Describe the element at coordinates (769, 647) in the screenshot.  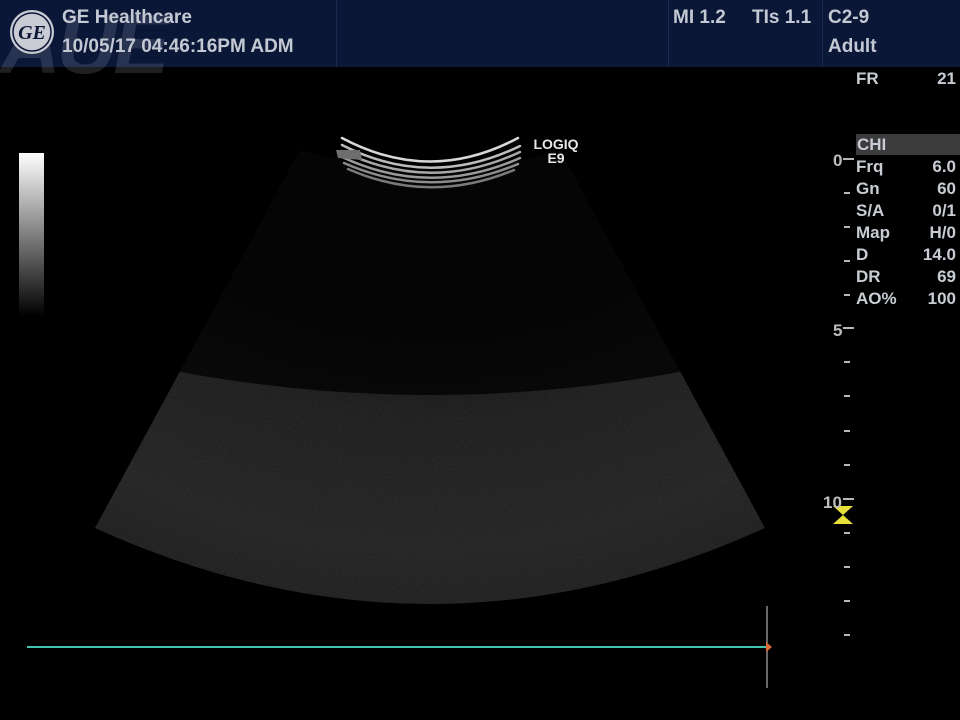
I see `cursor-marker-icon` at that location.